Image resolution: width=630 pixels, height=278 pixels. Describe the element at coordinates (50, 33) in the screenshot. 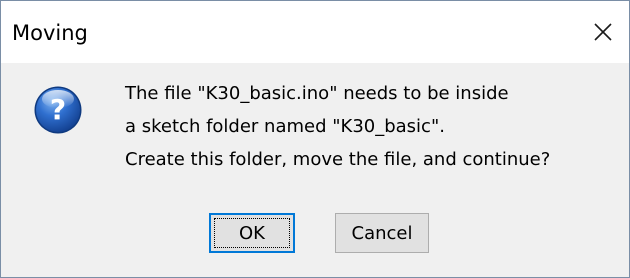

I see `window-title: Moving` at that location.